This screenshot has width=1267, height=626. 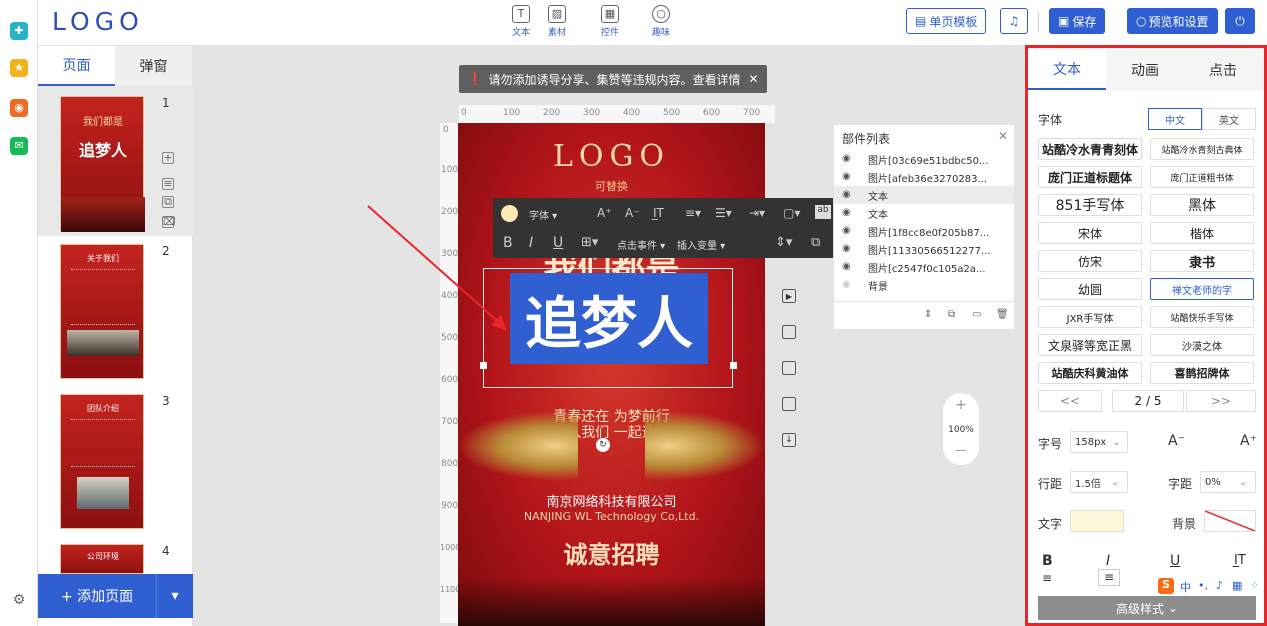 I want to click on weibo-icon: ◉, so click(x=19, y=108).